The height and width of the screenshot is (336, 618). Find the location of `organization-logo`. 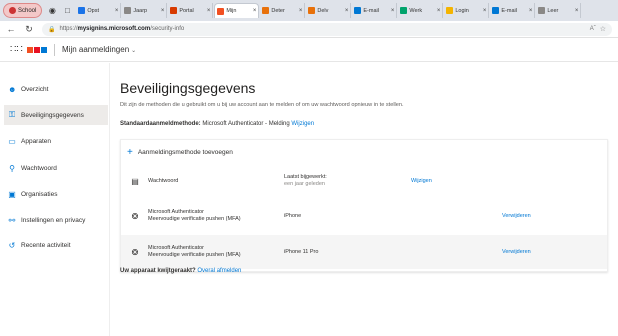

organization-logo is located at coordinates (37, 49).